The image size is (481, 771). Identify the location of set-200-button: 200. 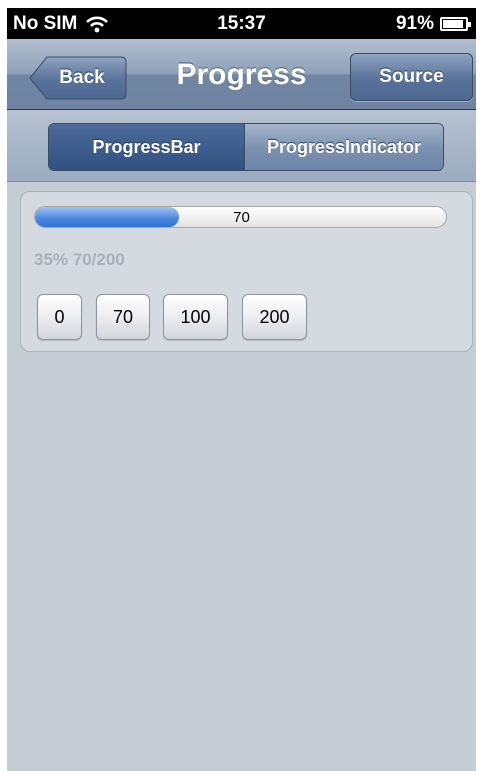
(274, 317).